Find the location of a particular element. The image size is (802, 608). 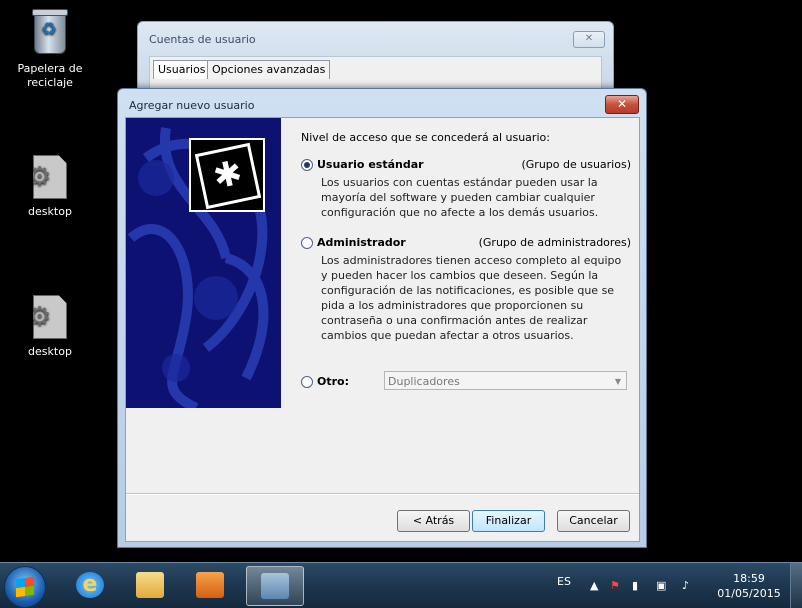

radio-standard-user is located at coordinates (307, 165).